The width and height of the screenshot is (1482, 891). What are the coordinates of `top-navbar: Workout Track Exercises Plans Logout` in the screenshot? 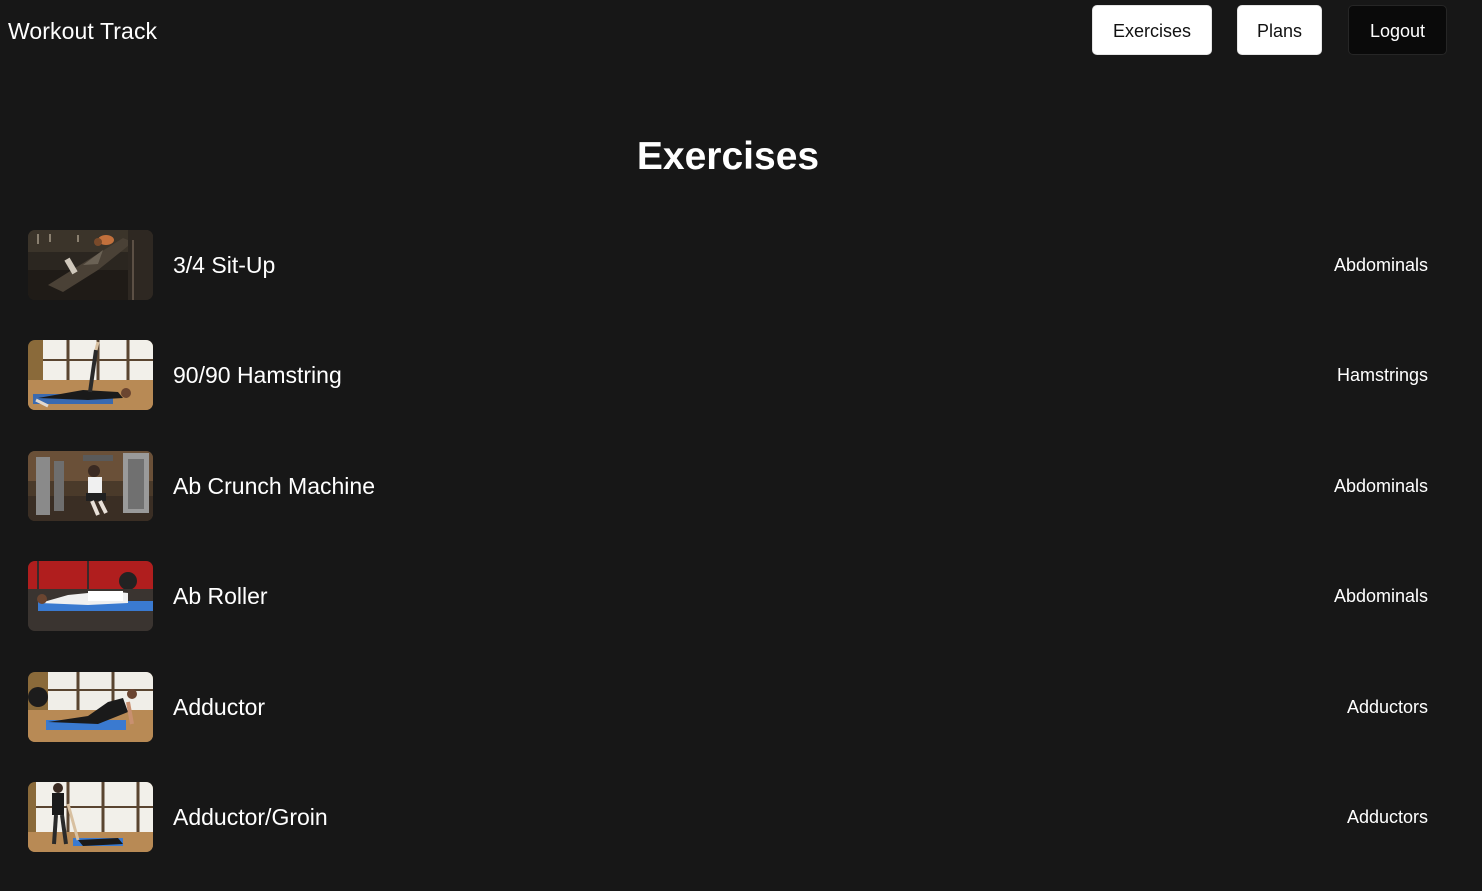 It's located at (741, 31).